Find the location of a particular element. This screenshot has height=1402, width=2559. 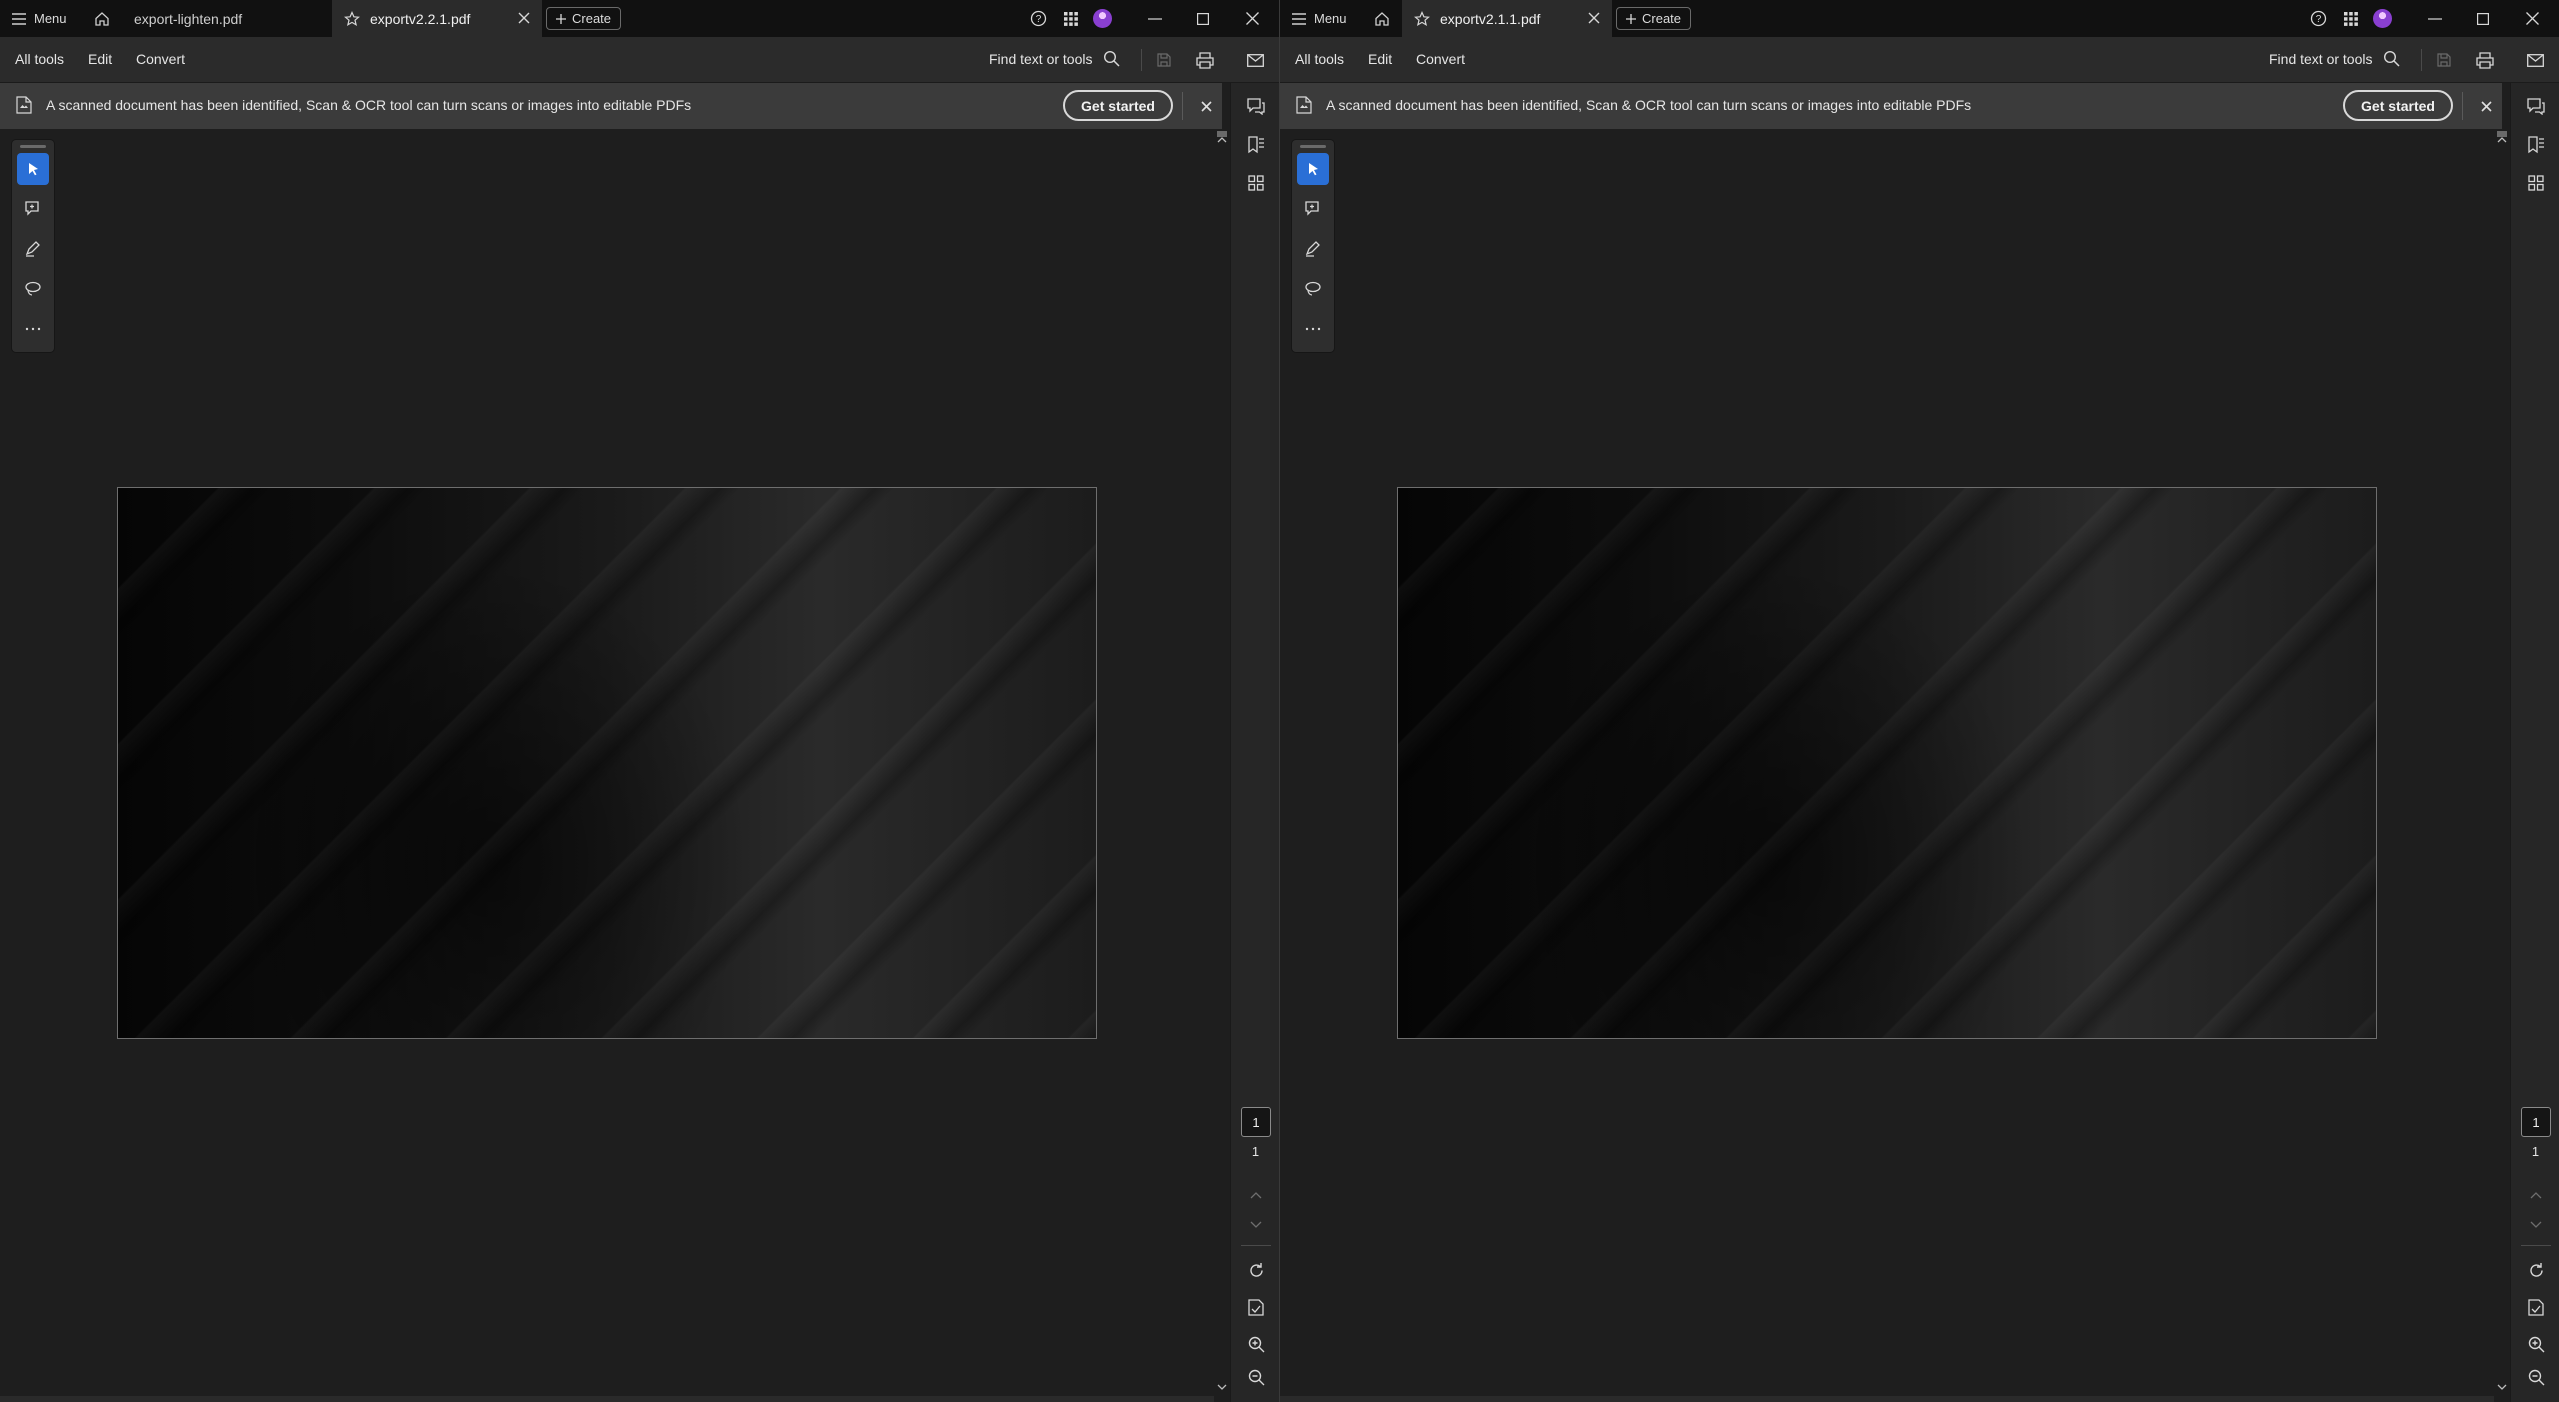

find-label: Find text or tools is located at coordinates (1041, 58).